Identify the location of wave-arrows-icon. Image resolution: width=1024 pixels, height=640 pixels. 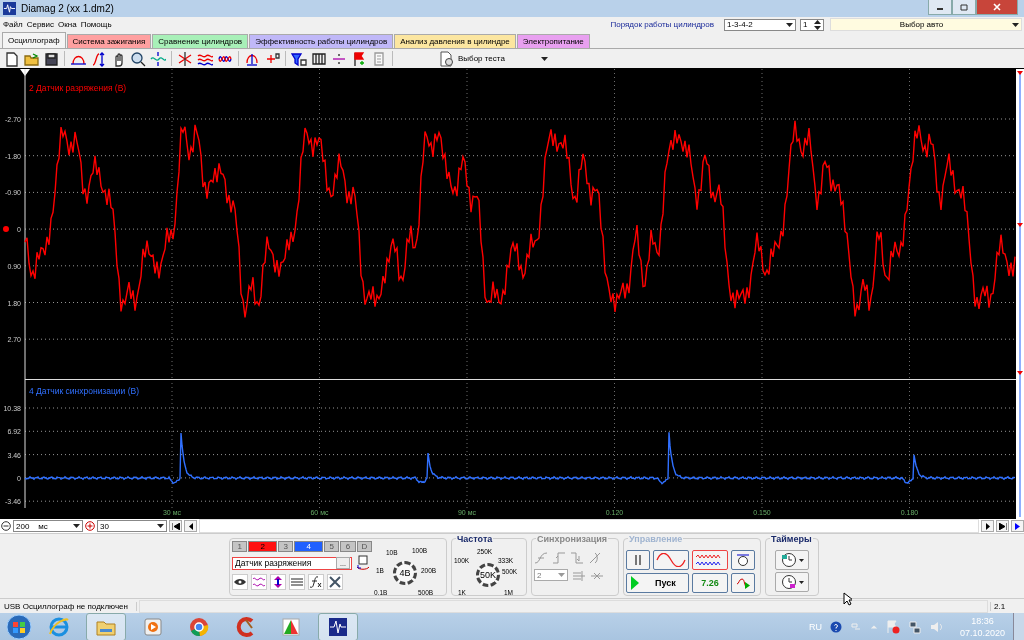
(158, 58).